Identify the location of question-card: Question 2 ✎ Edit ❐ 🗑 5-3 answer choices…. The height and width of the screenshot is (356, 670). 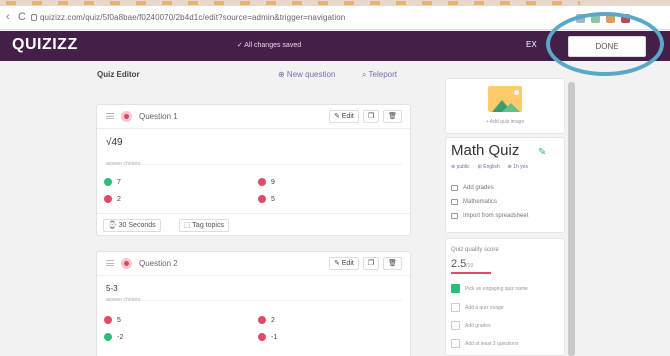
(253, 303).